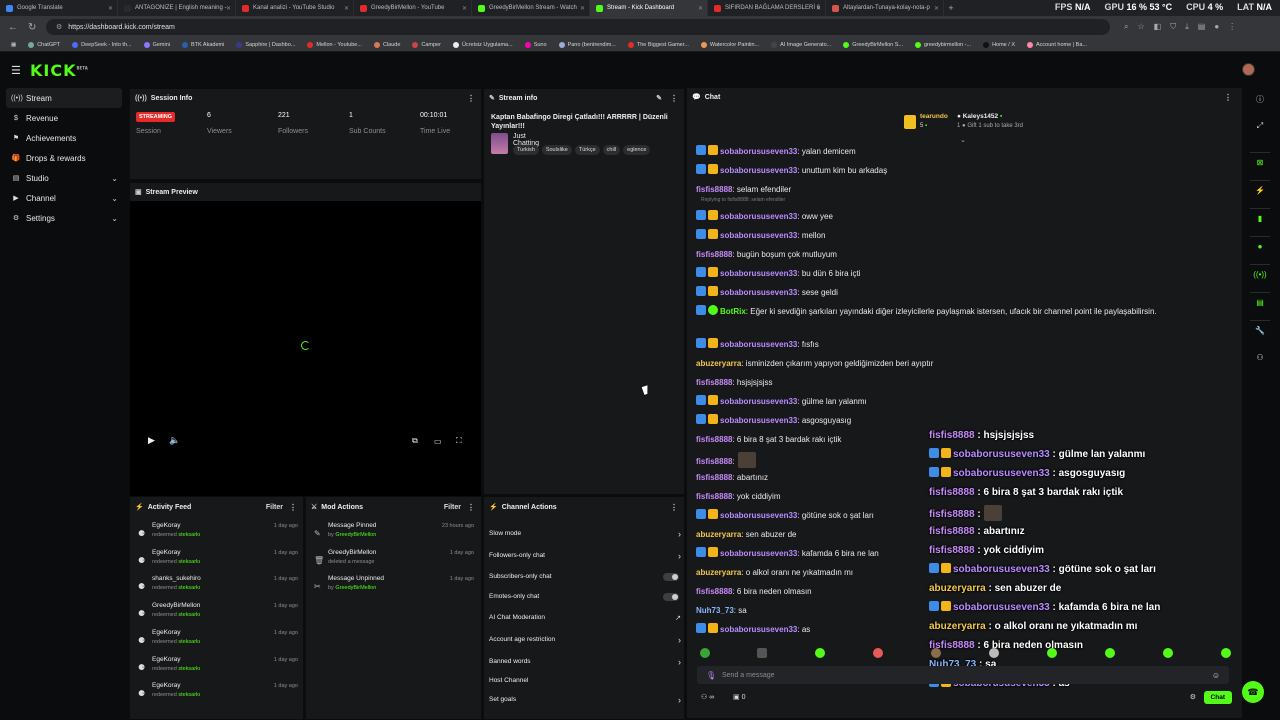  What do you see at coordinates (459, 441) in the screenshot?
I see `fullscreen-icon: ⛶` at bounding box center [459, 441].